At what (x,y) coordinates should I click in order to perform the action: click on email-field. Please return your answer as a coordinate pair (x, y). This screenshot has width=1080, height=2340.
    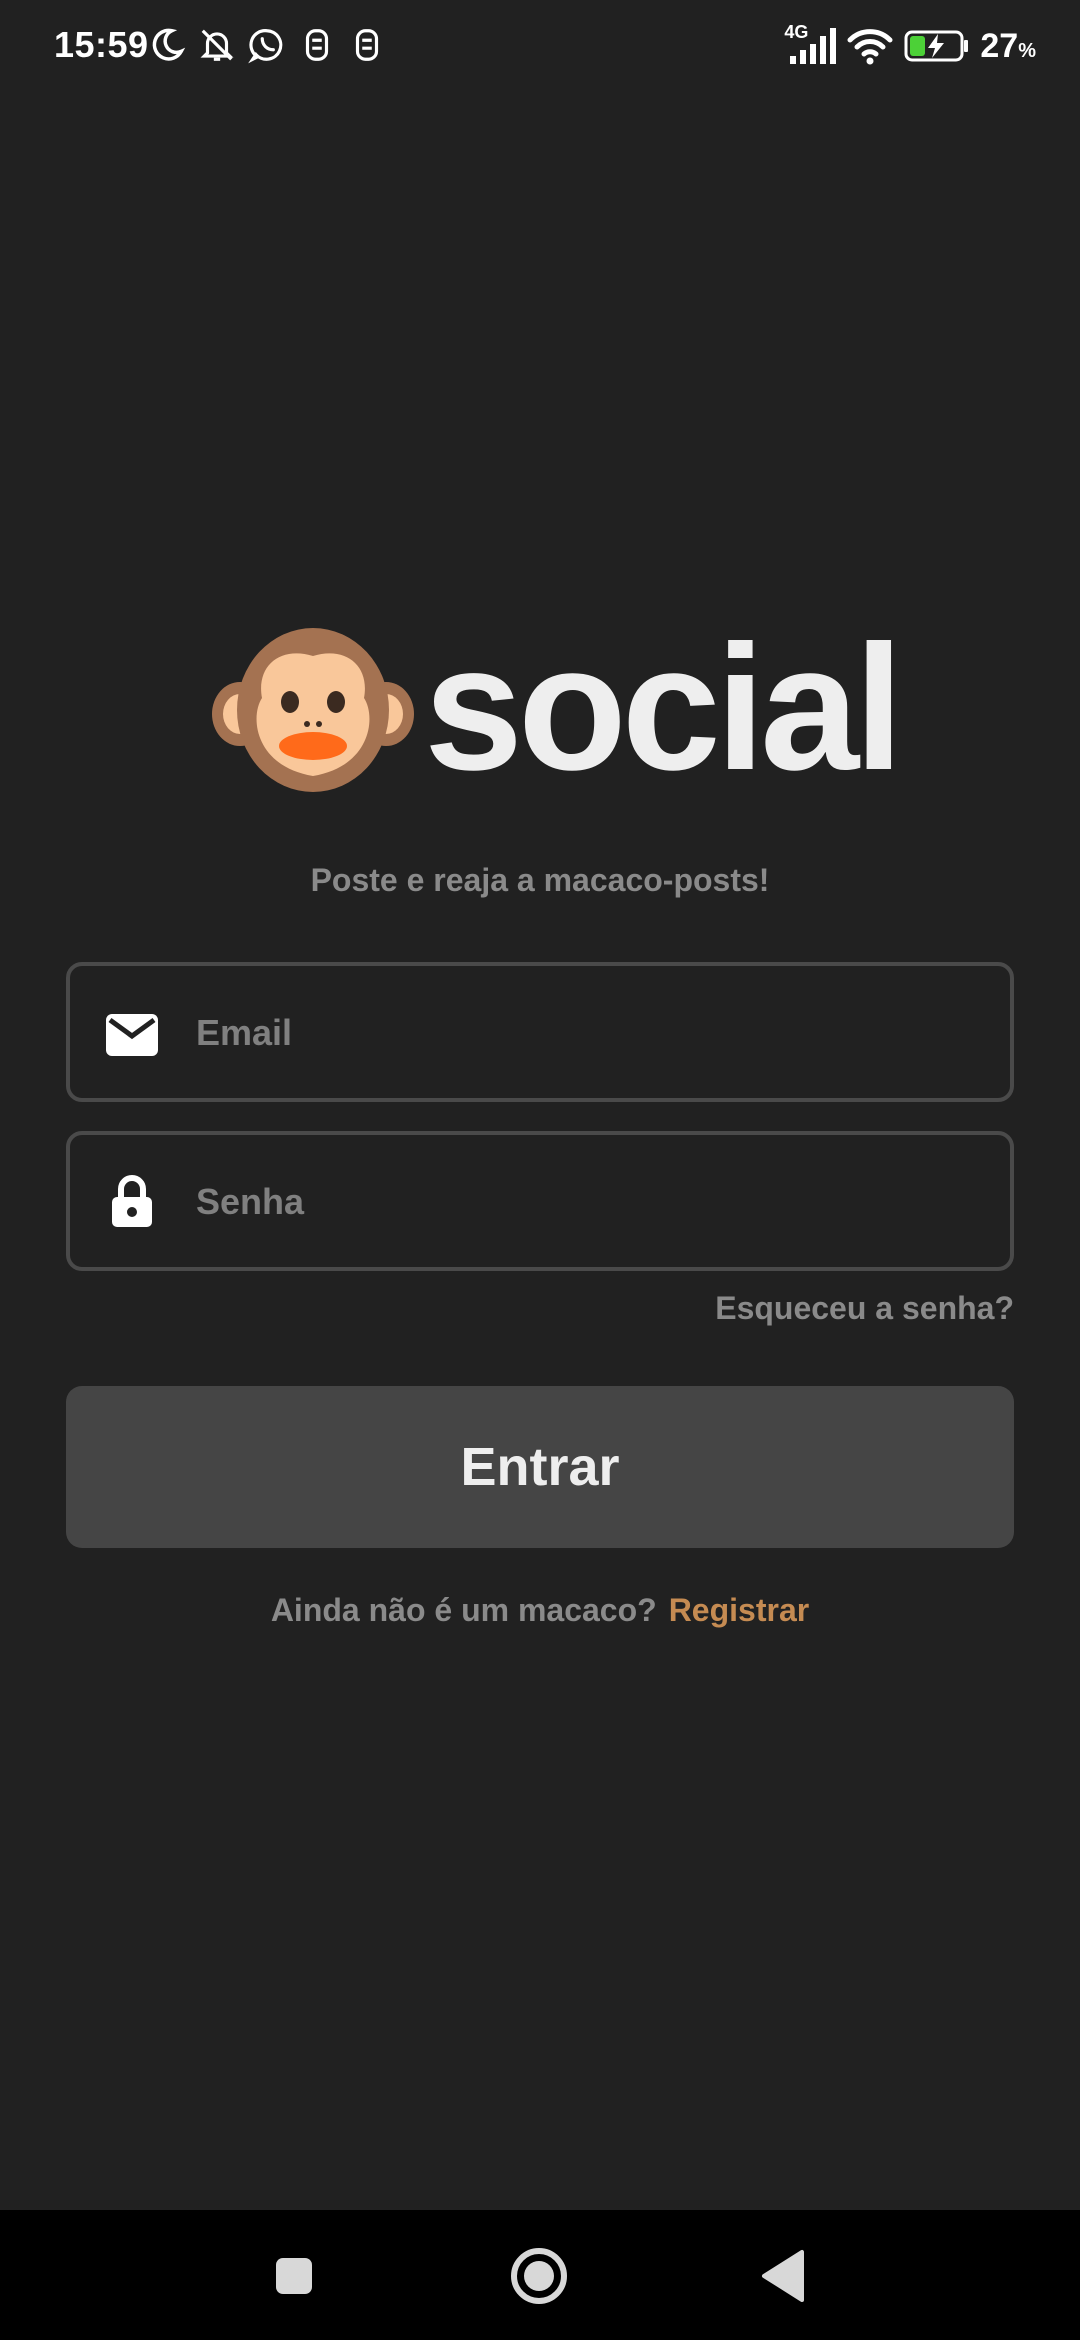
    Looking at the image, I should click on (540, 1032).